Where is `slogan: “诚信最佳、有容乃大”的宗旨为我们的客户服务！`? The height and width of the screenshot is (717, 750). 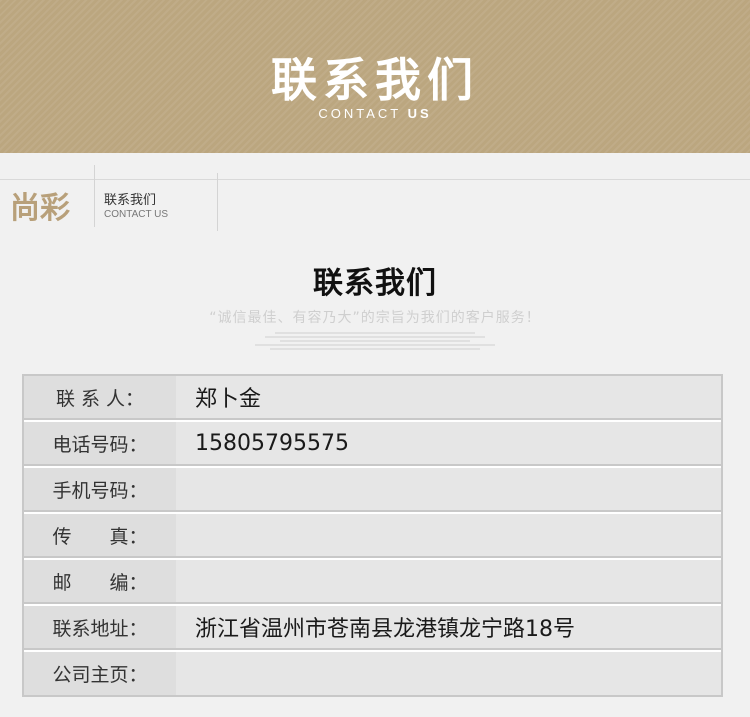 slogan: “诚信最佳、有容乃大”的宗旨为我们的客户服务！ is located at coordinates (375, 318).